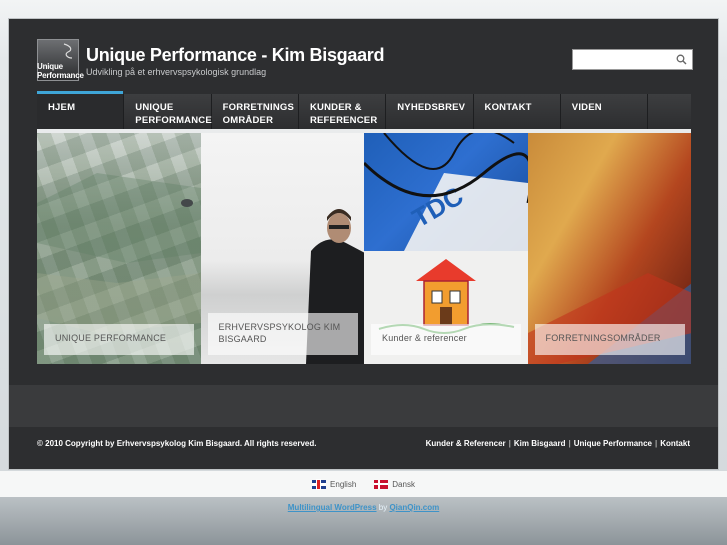  I want to click on search-box, so click(632, 59).